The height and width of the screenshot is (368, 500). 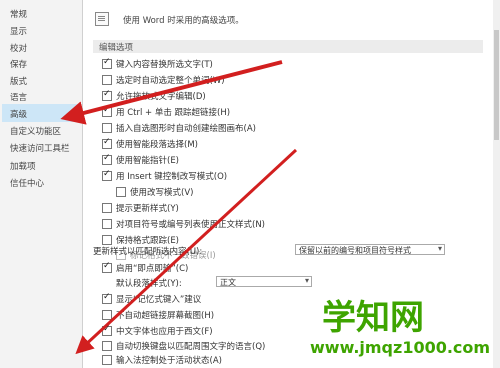 What do you see at coordinates (288, 46) in the screenshot?
I see `section-header: 编辑选项` at bounding box center [288, 46].